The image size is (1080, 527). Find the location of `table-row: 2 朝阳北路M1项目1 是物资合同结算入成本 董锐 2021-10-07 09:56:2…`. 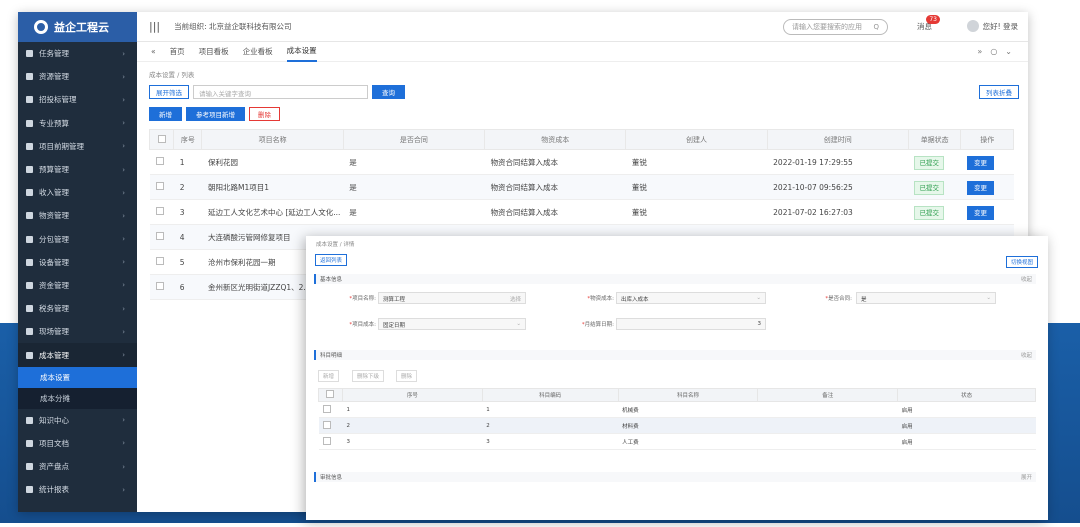

table-row: 2 朝阳北路M1项目1 是物资合同结算入成本 董锐 2021-10-07 09:56:2… is located at coordinates (581, 187).